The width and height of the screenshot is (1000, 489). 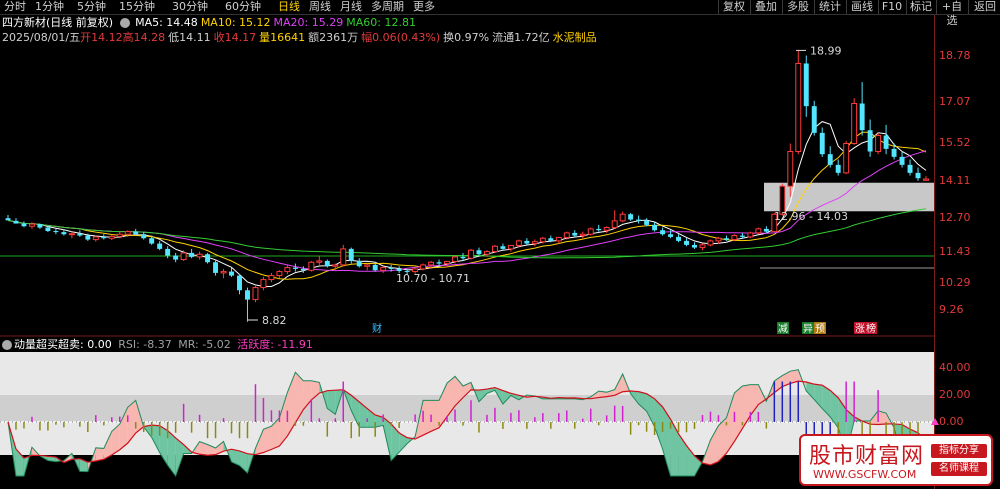 What do you see at coordinates (984, 7) in the screenshot?
I see `toolbar-button-8: 返回` at bounding box center [984, 7].